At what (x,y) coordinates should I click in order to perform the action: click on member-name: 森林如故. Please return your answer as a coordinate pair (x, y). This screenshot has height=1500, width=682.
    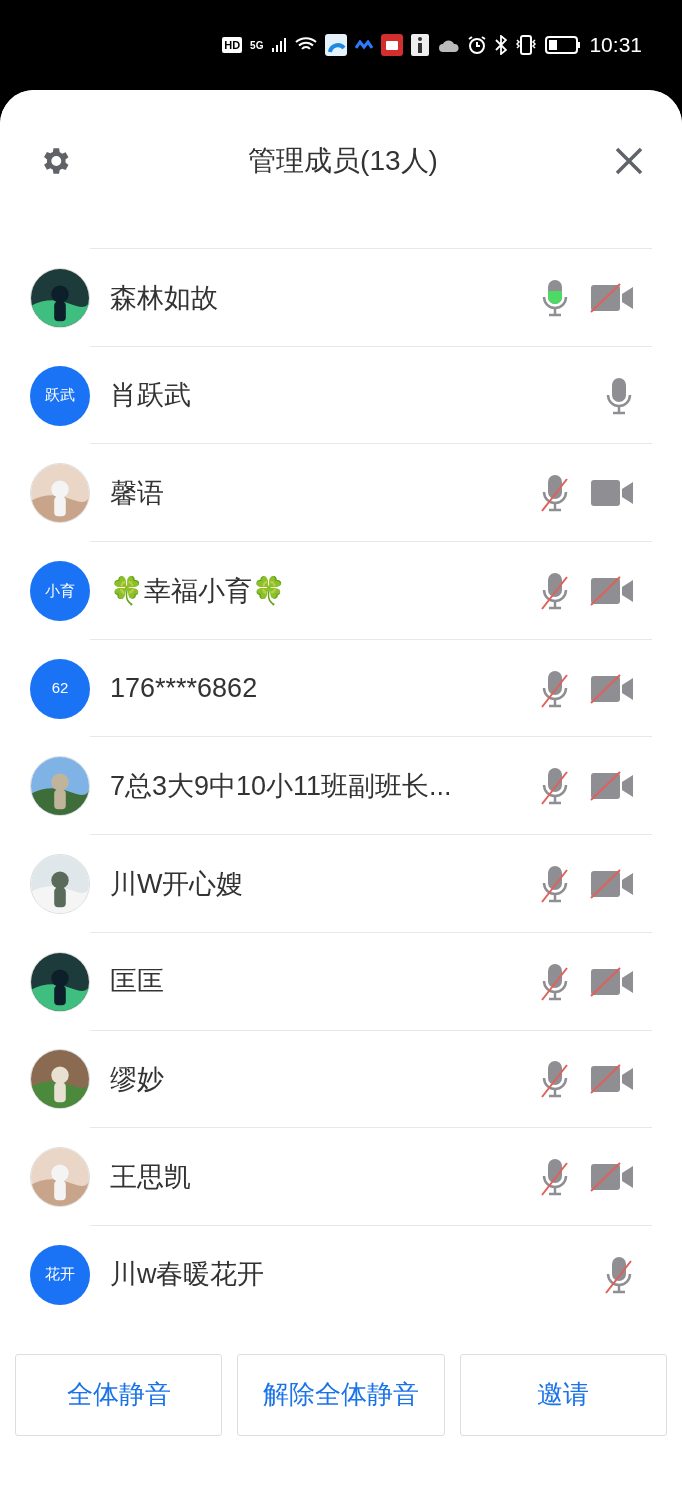
    Looking at the image, I should click on (164, 298).